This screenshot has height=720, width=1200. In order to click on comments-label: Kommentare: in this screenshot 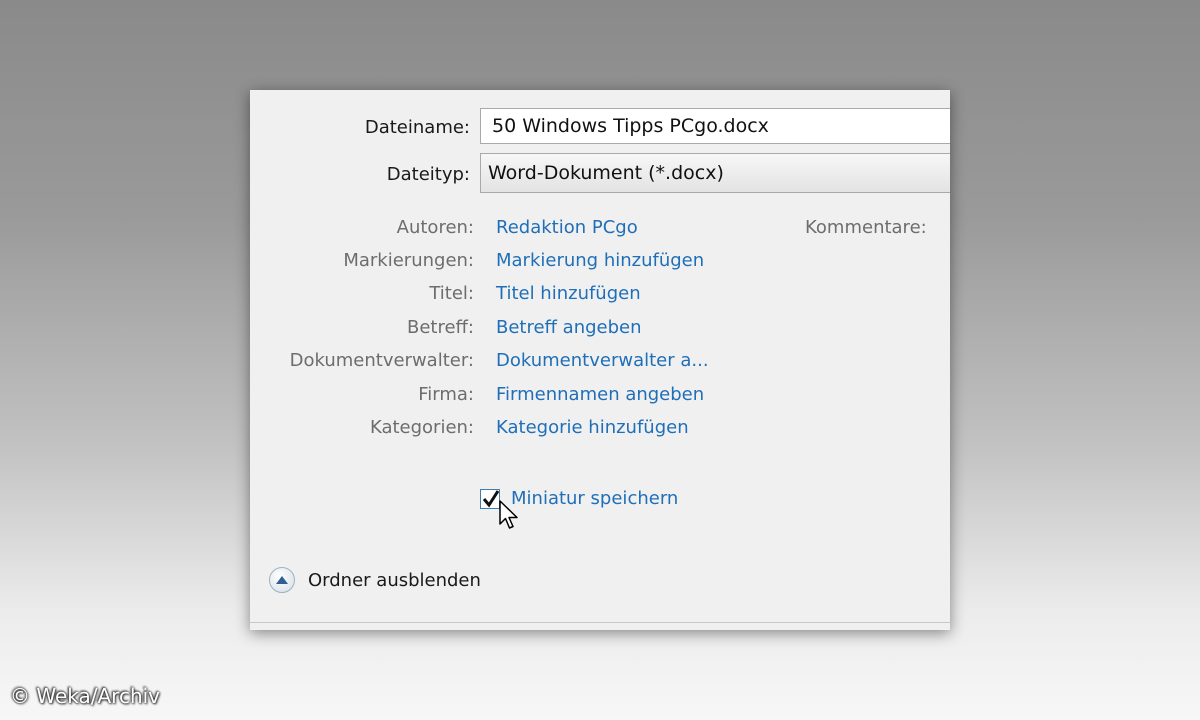, I will do `click(866, 227)`.